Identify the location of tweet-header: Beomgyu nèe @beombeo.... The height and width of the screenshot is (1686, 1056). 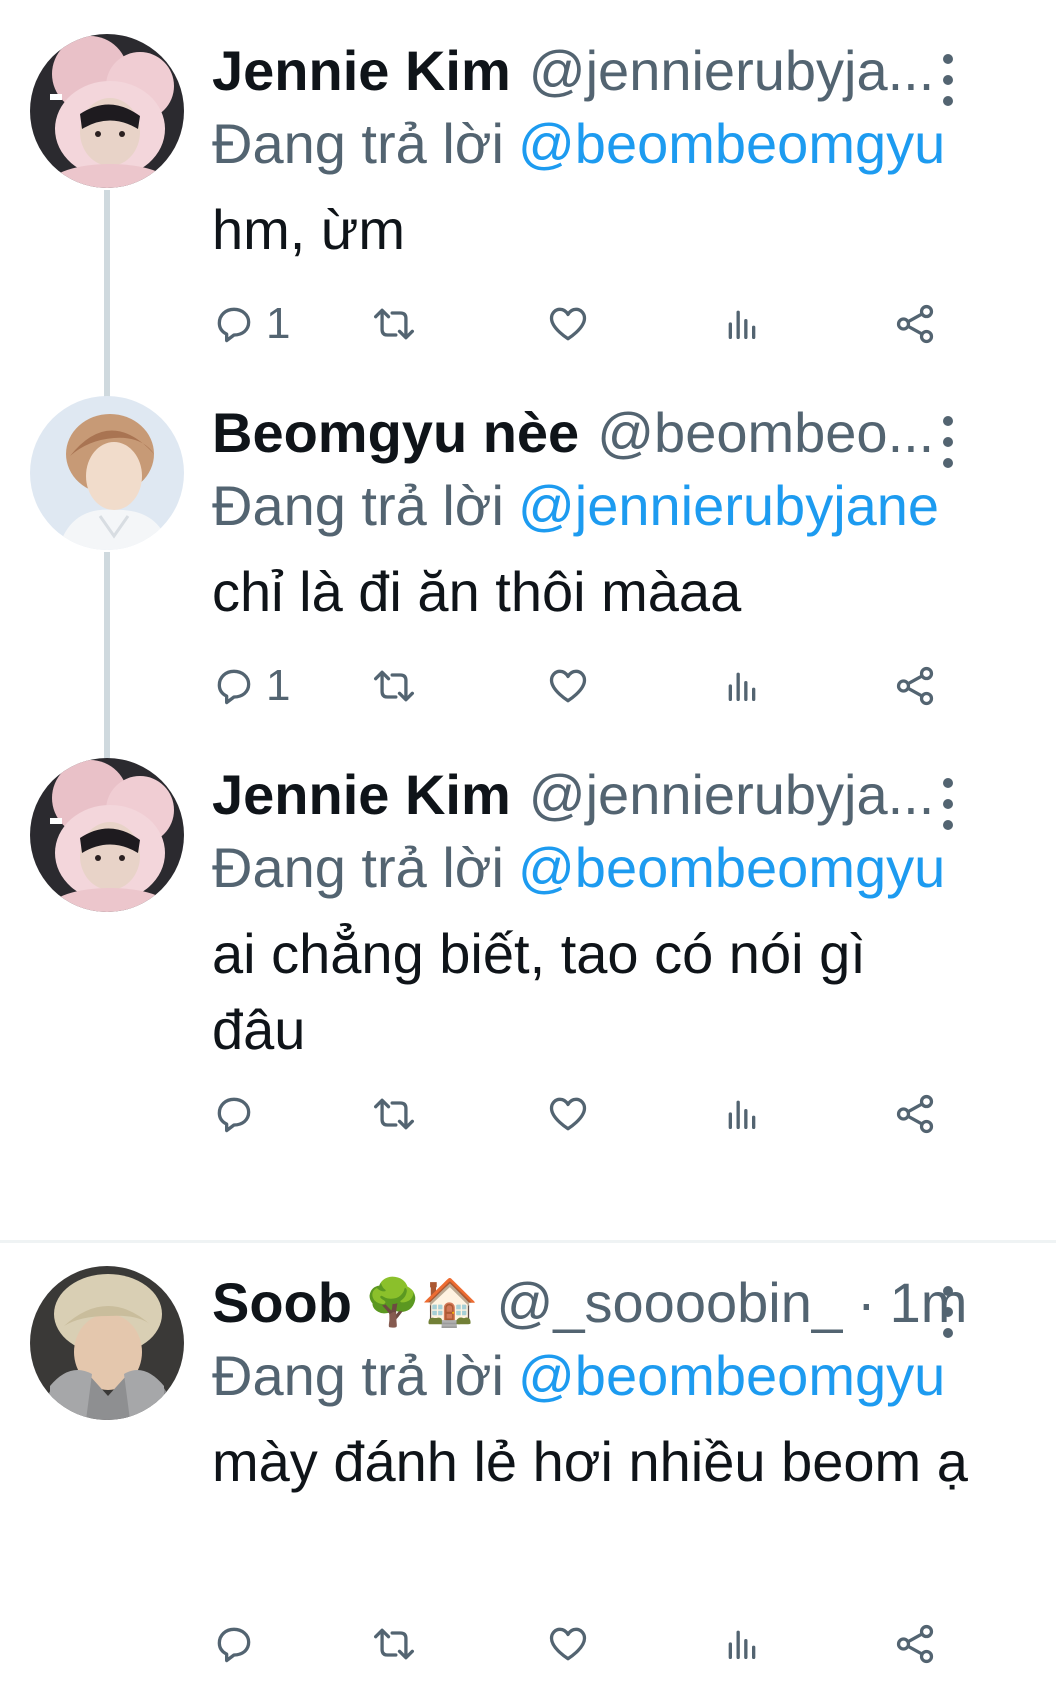
(624, 432).